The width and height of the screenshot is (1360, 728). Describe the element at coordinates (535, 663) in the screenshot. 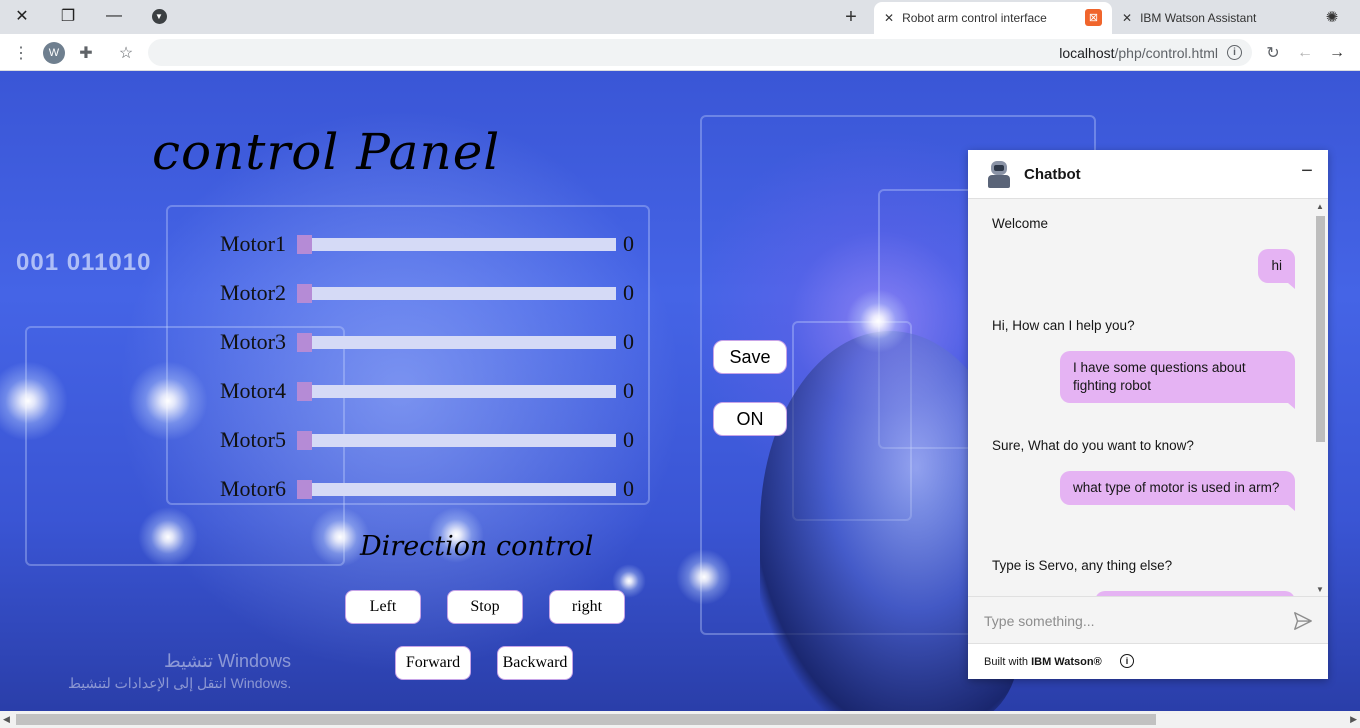

I see `backward-button: Backward` at that location.